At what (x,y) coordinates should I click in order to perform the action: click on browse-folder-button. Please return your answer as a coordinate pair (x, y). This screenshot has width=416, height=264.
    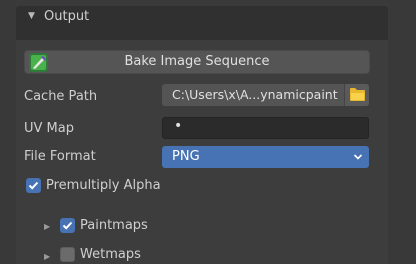
    Looking at the image, I should click on (356, 95).